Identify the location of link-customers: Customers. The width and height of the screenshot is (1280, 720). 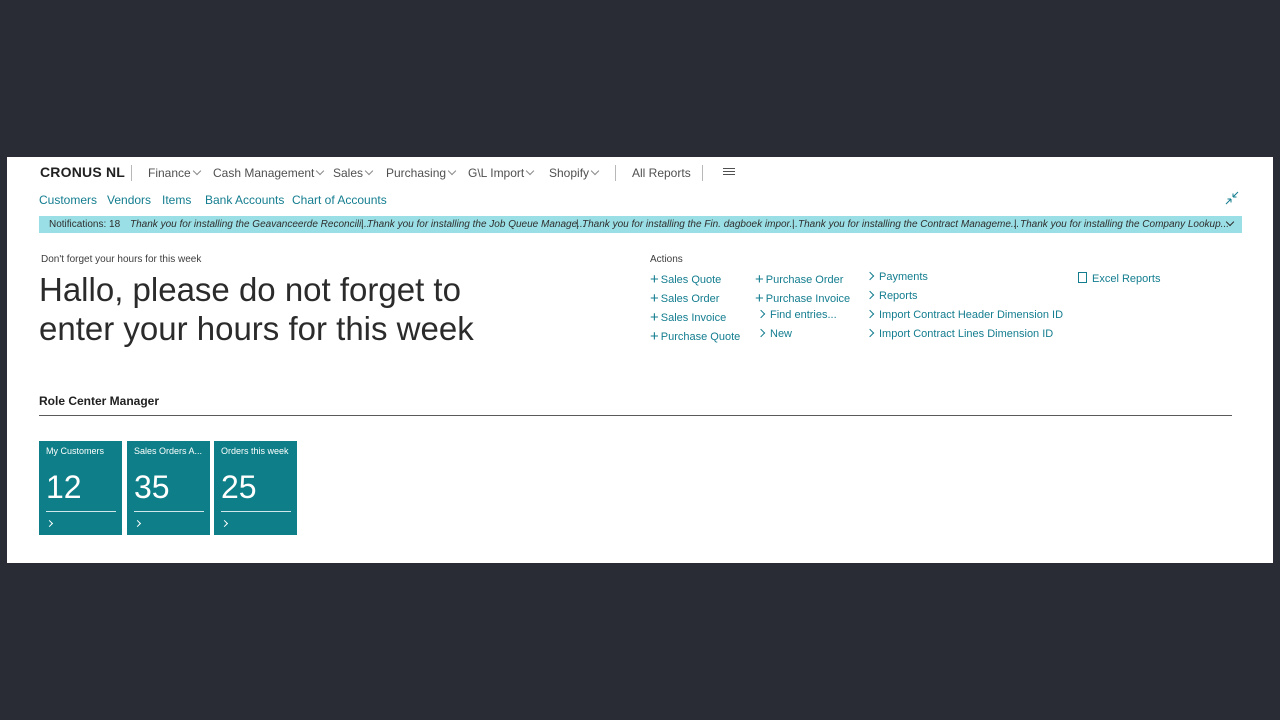
(68, 200).